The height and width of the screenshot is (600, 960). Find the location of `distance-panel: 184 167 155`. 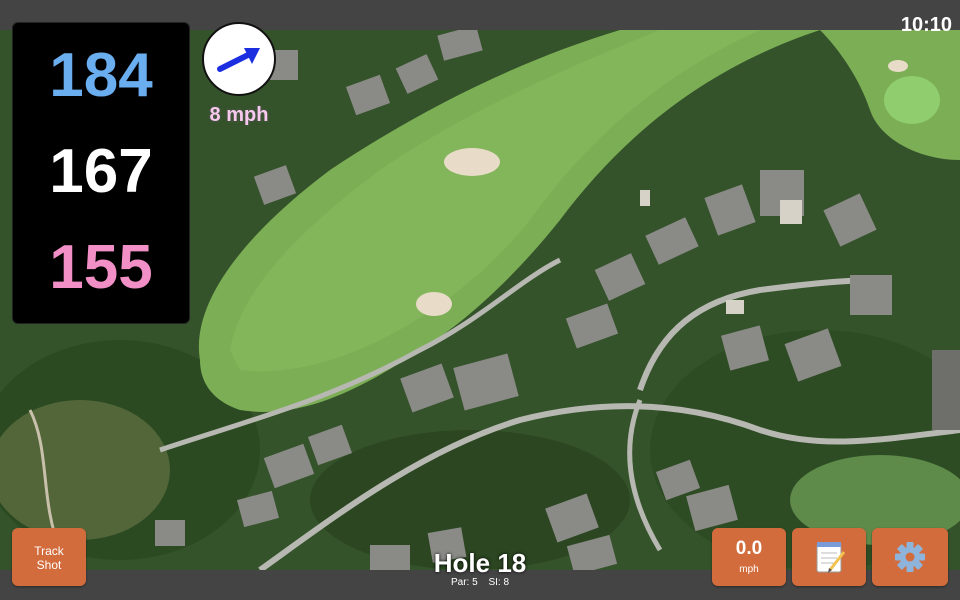

distance-panel: 184 167 155 is located at coordinates (101, 173).